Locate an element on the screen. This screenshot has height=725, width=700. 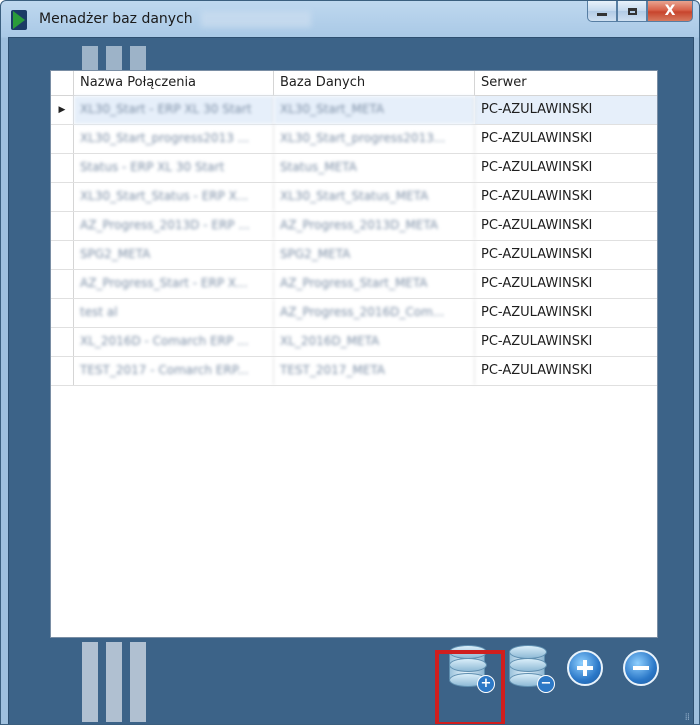
cell-connection-name: test al is located at coordinates (174, 313).